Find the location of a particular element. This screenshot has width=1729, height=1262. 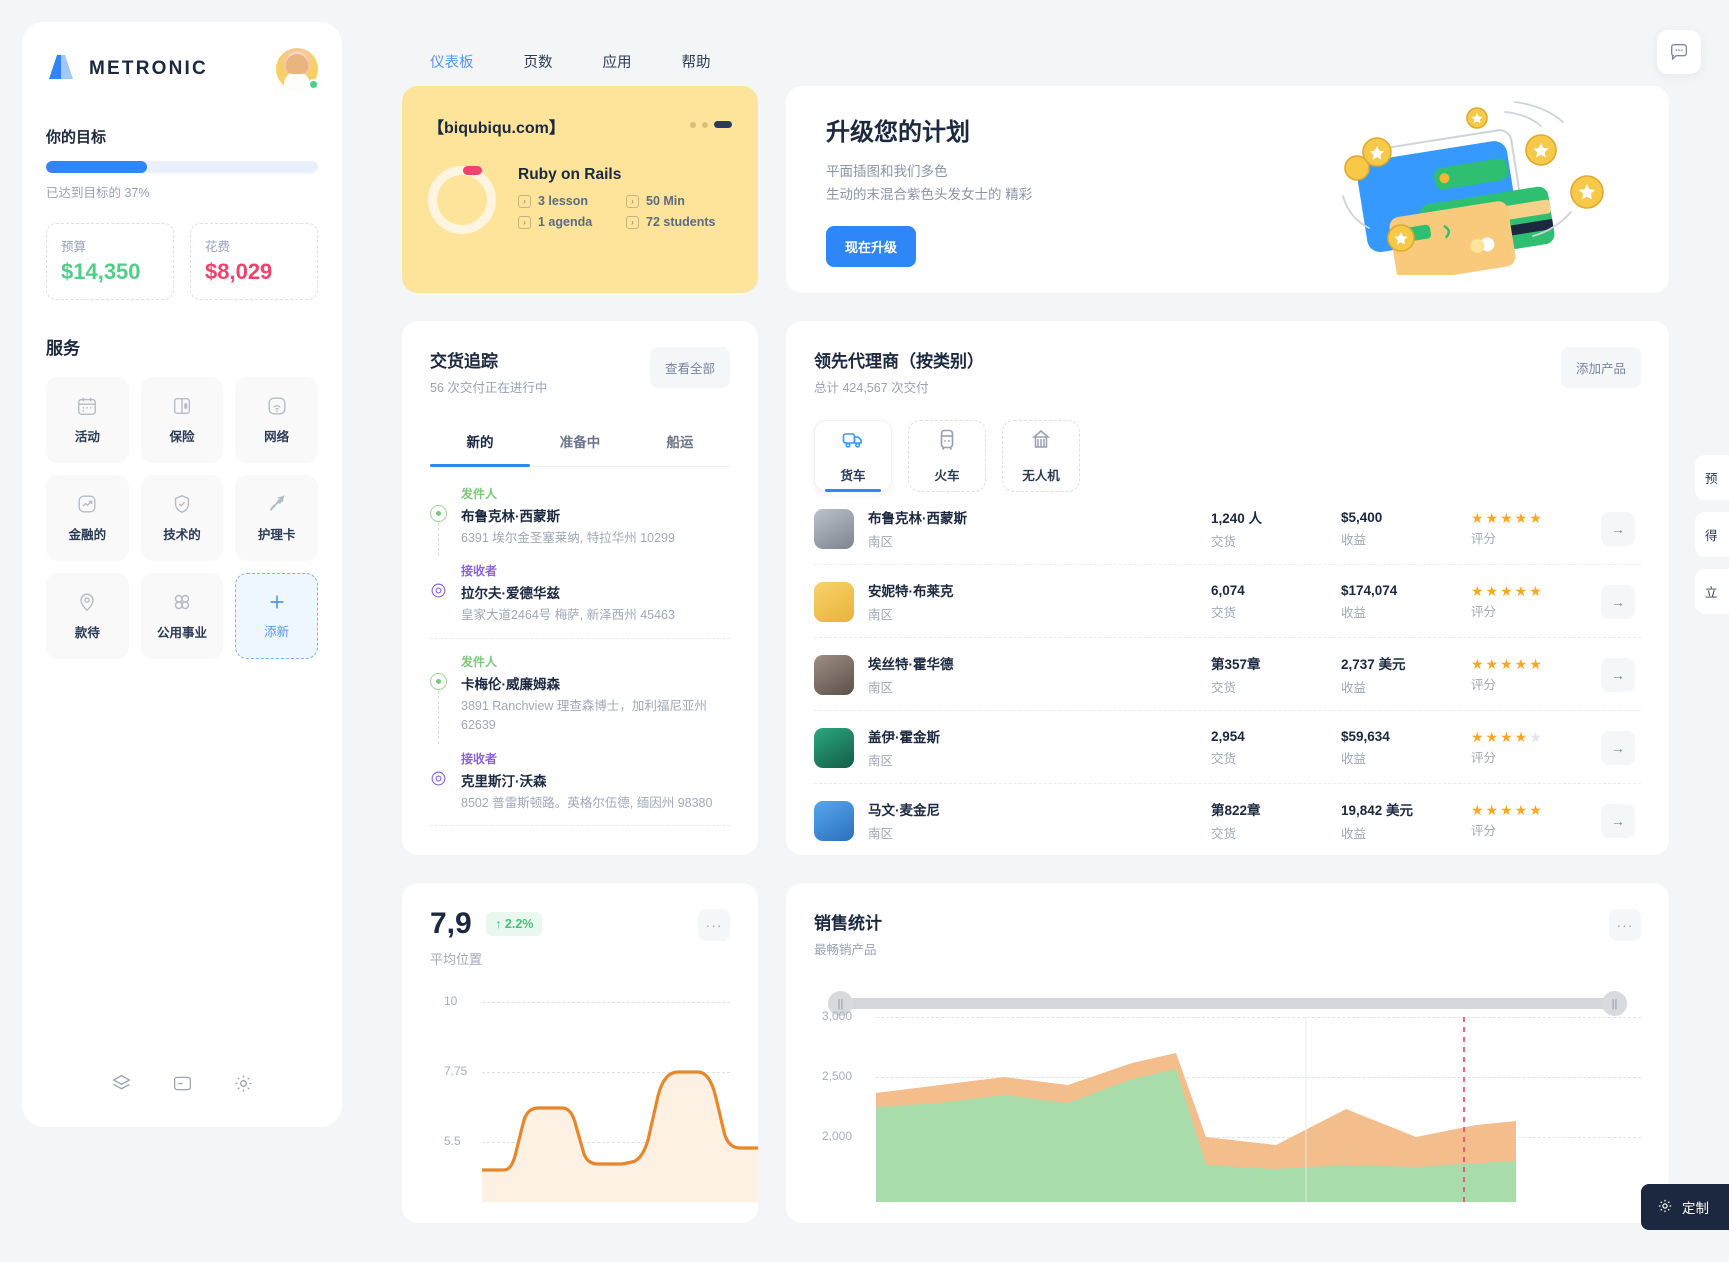

train-icon is located at coordinates (947, 442).